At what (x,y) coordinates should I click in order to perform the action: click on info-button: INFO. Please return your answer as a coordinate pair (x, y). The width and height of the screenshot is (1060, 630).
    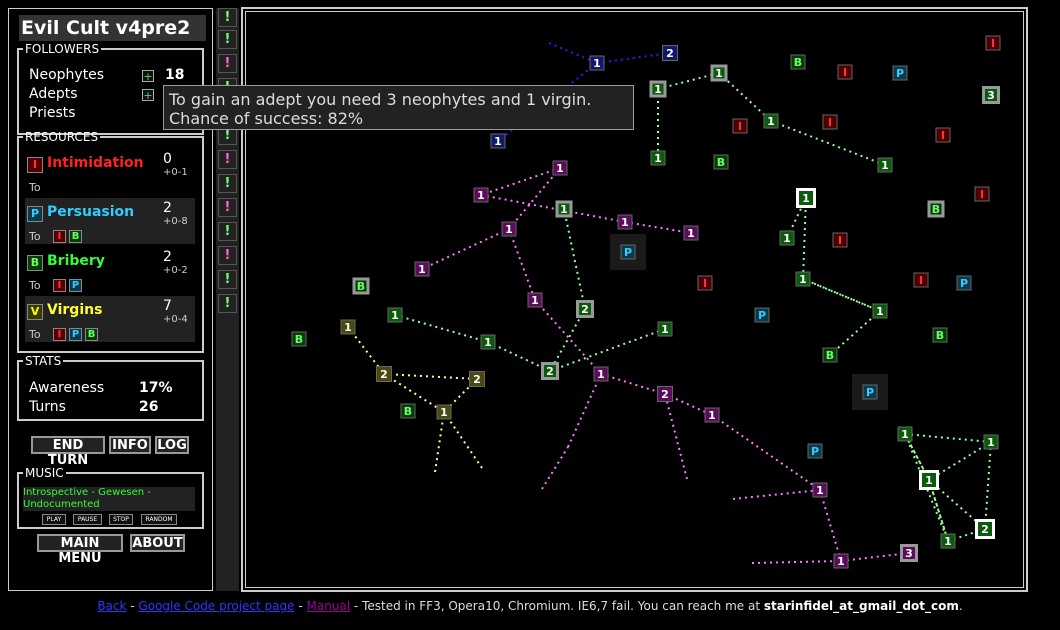
    Looking at the image, I should click on (130, 445).